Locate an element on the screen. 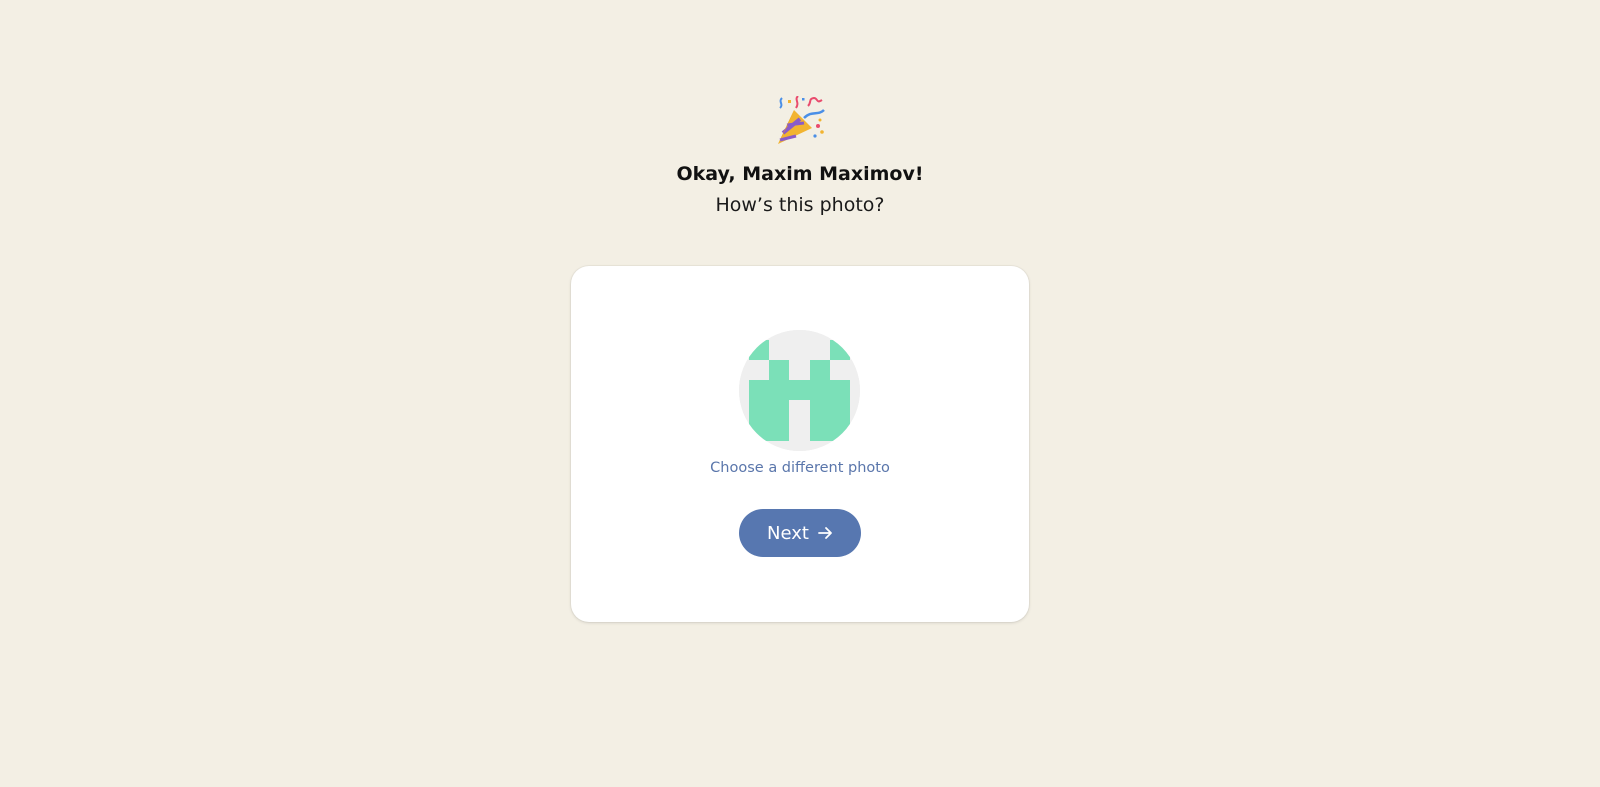 The height and width of the screenshot is (787, 1600). photo-card: Choose a different photo Next is located at coordinates (800, 444).